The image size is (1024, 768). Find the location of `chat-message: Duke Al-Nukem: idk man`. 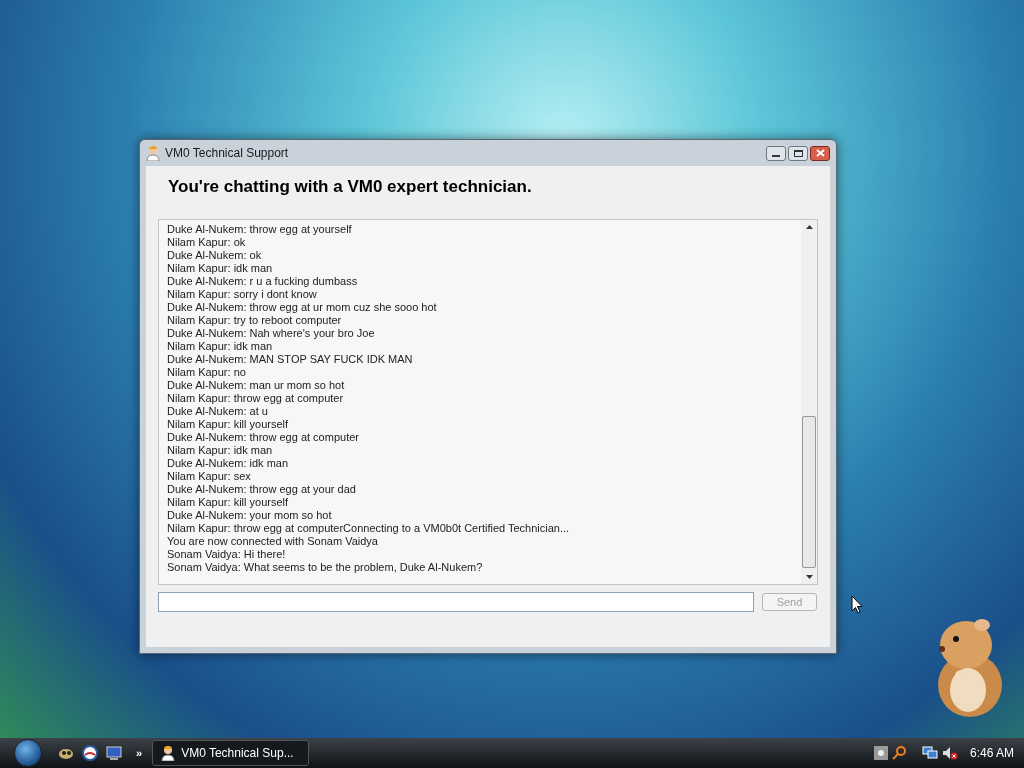

chat-message: Duke Al-Nukem: idk man is located at coordinates (228, 463).